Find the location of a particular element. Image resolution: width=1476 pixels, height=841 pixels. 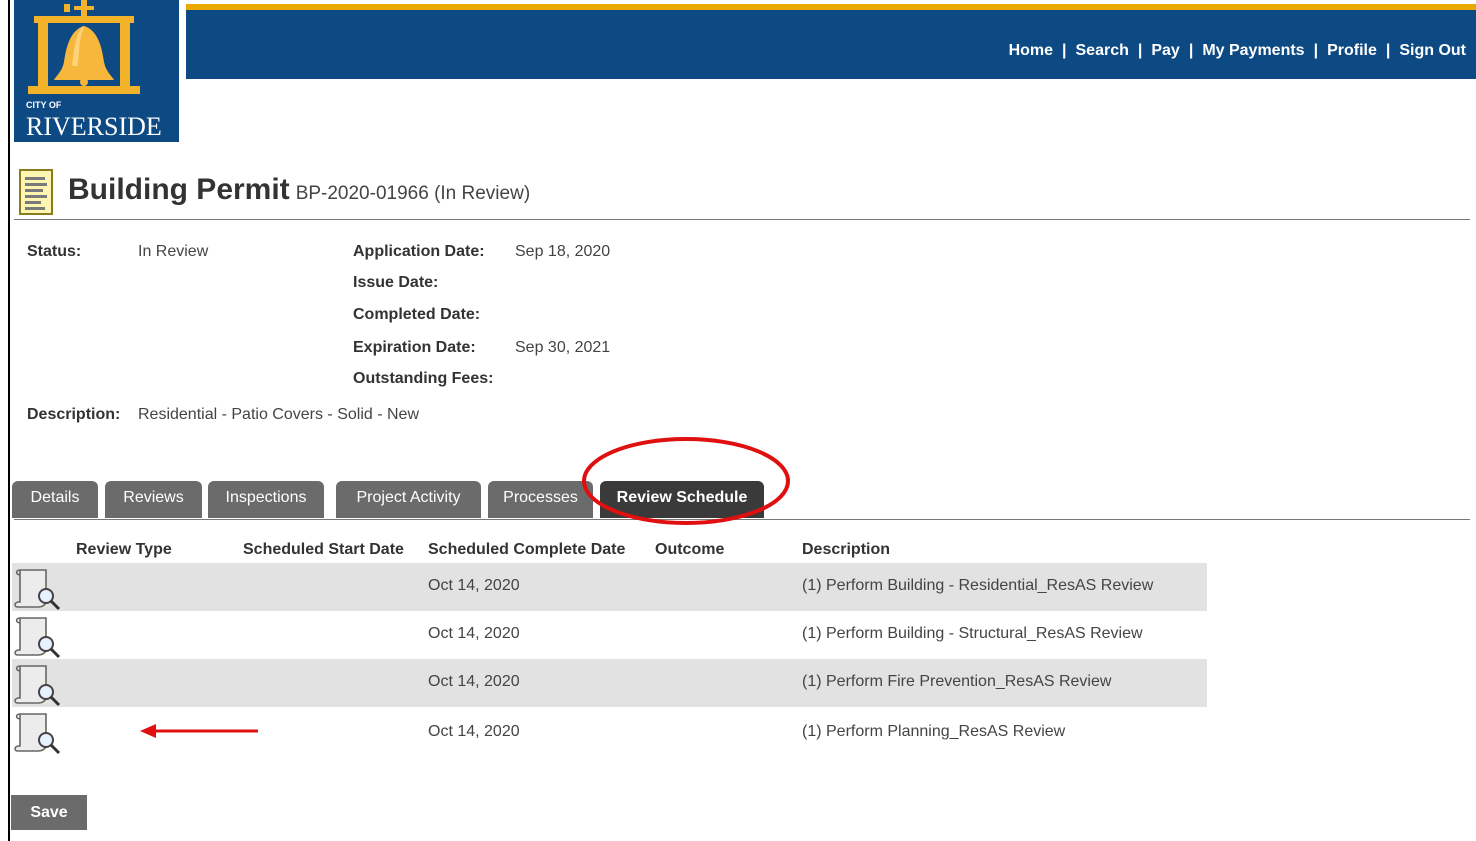

status-value: In Review is located at coordinates (173, 251).